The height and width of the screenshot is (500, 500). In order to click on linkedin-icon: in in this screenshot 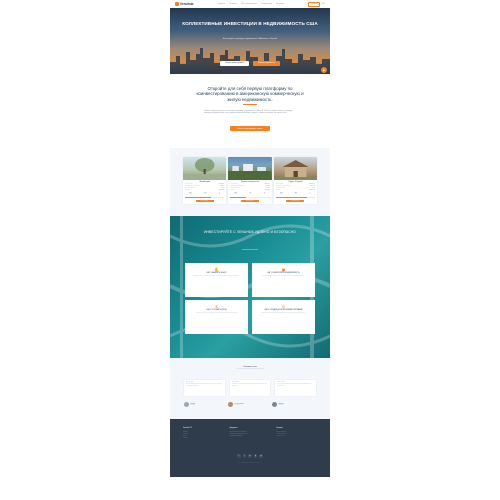, I will do `click(250, 456)`.